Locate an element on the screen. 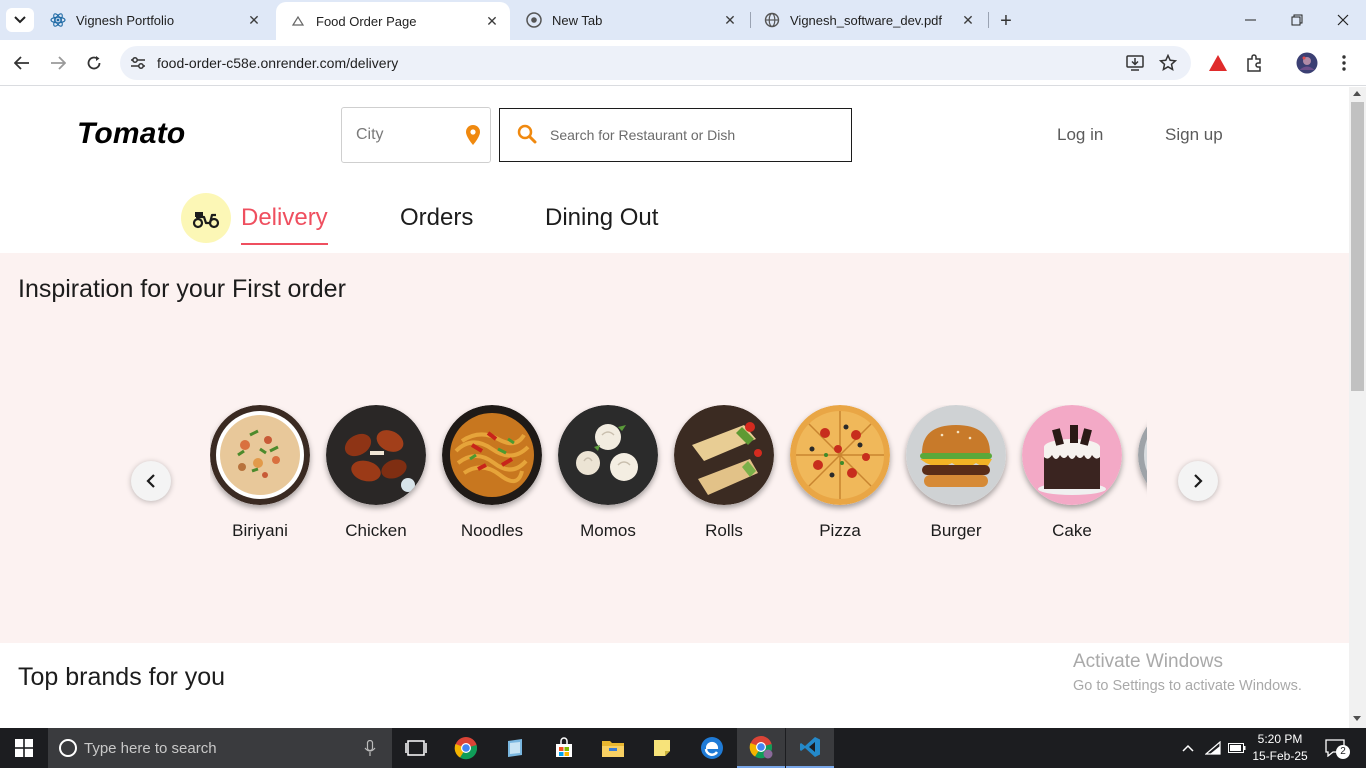 The height and width of the screenshot is (768, 1366). chrome-running-icon is located at coordinates (761, 748).